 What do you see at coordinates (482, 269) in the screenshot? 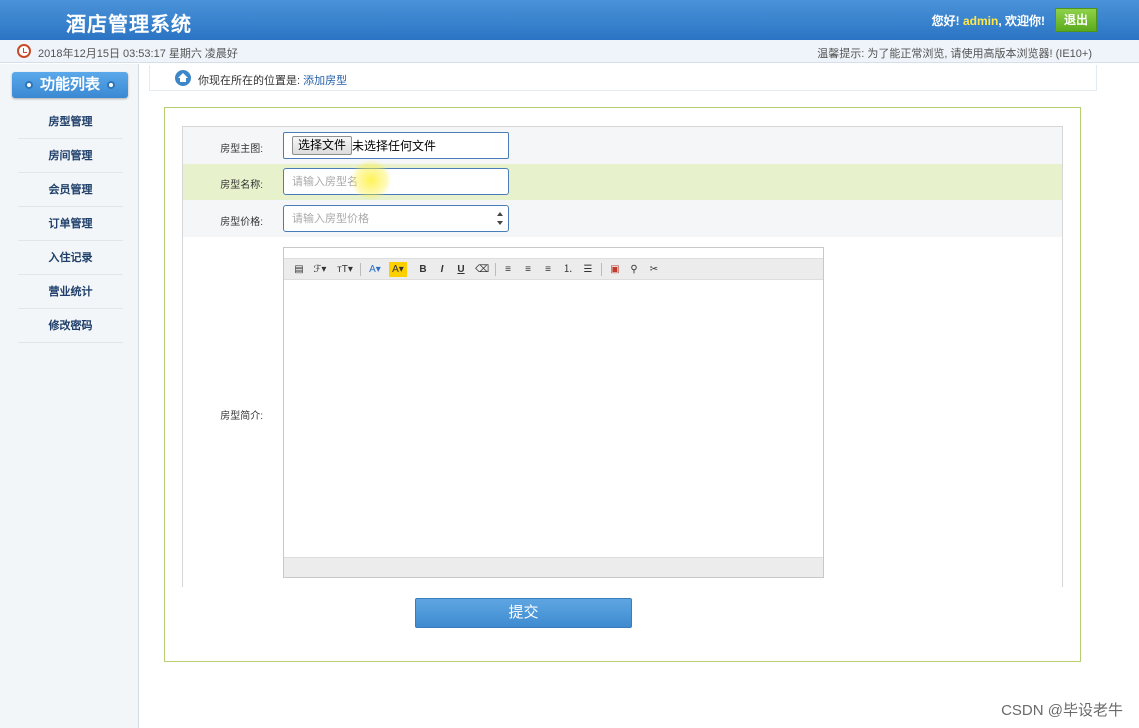
I see `eraser-icon: ⌫` at bounding box center [482, 269].